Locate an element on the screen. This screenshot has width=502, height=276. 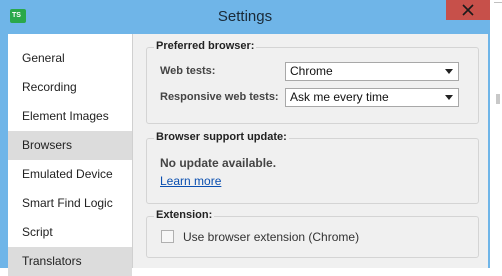
sidebar-item-browsers: Browsers is located at coordinates (70, 145).